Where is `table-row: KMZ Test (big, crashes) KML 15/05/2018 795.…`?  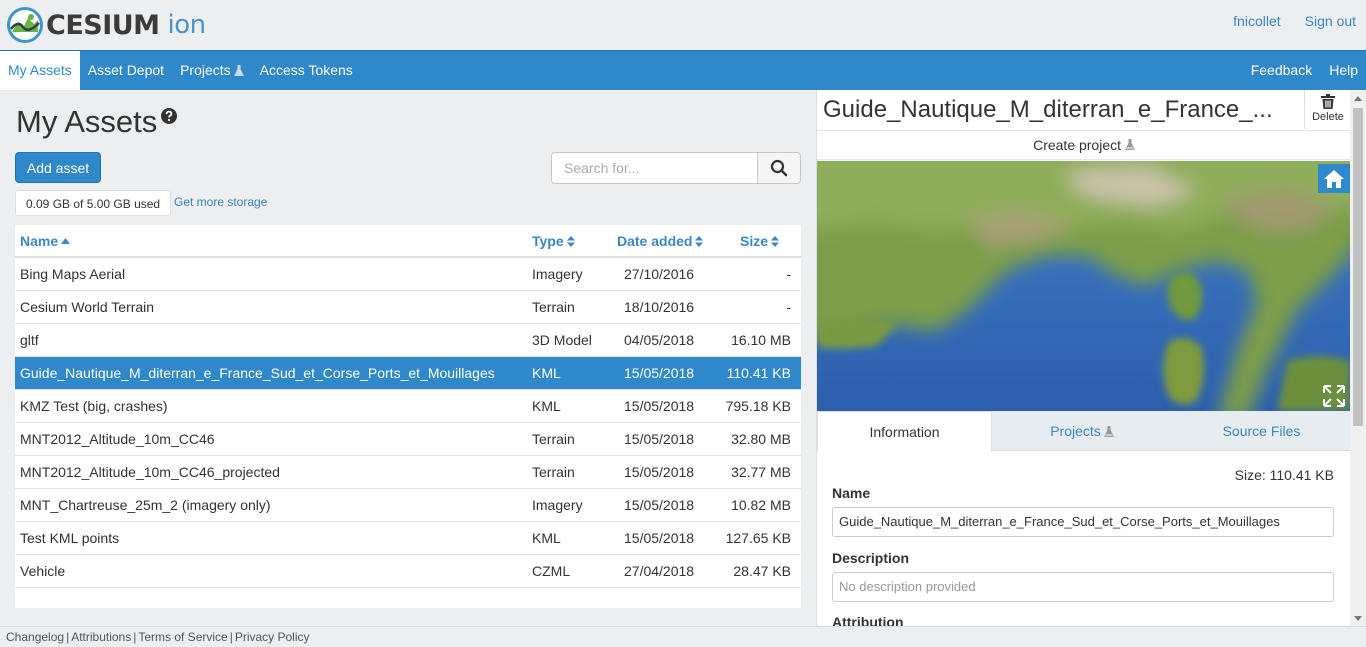 table-row: KMZ Test (big, crashes) KML 15/05/2018 795.… is located at coordinates (408, 406).